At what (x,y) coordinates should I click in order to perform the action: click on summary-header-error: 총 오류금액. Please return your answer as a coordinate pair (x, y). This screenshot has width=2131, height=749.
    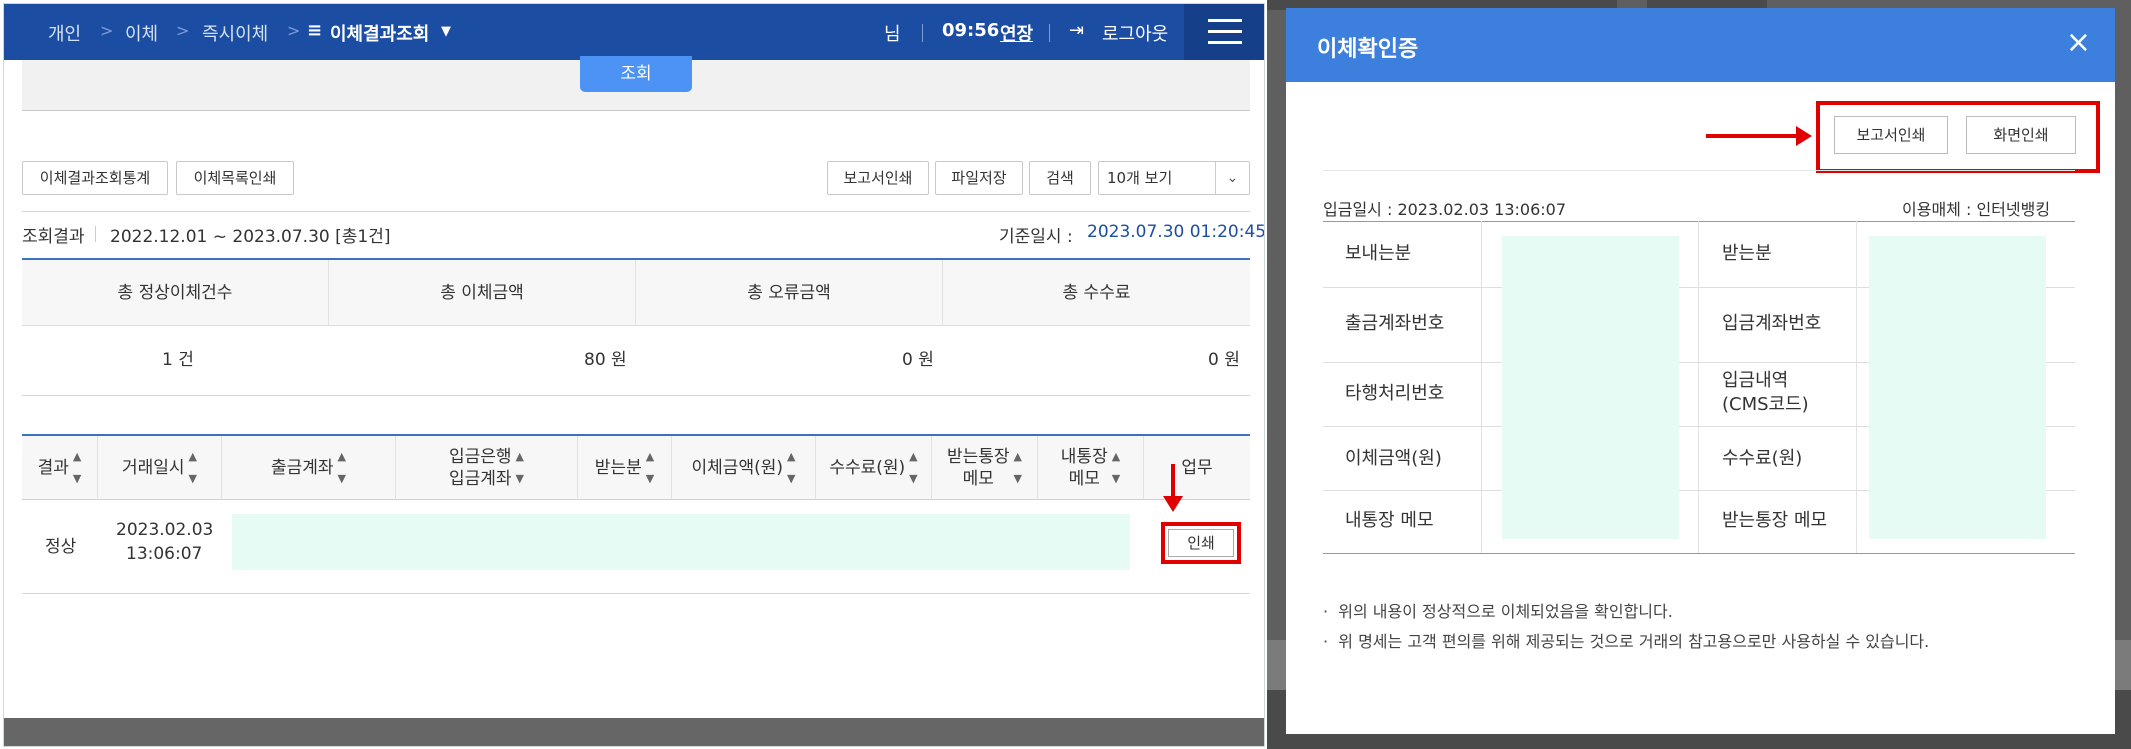
    Looking at the image, I should click on (789, 293).